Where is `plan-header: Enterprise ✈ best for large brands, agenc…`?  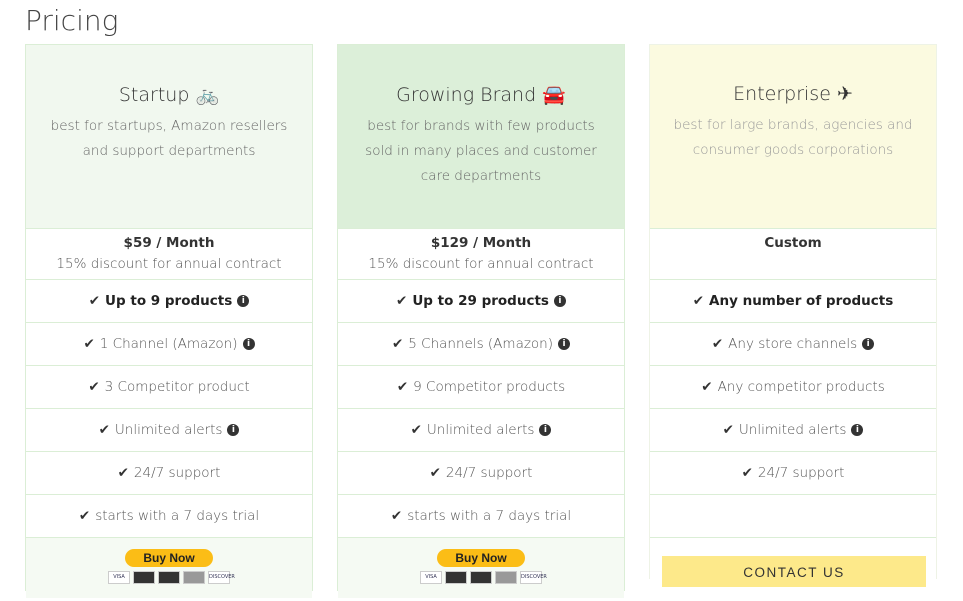 plan-header: Enterprise ✈ best for large brands, agenc… is located at coordinates (793, 136).